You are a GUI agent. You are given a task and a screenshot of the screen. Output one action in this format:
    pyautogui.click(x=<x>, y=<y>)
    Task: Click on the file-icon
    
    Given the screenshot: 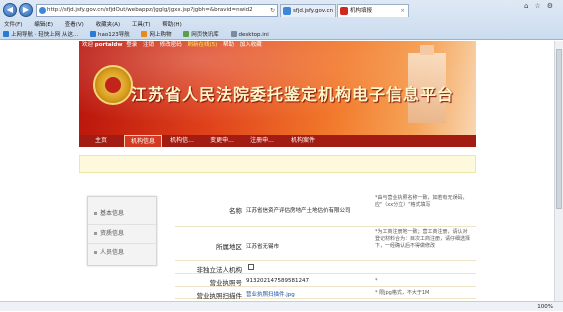 What is the action you would take?
    pyautogui.click(x=233, y=34)
    